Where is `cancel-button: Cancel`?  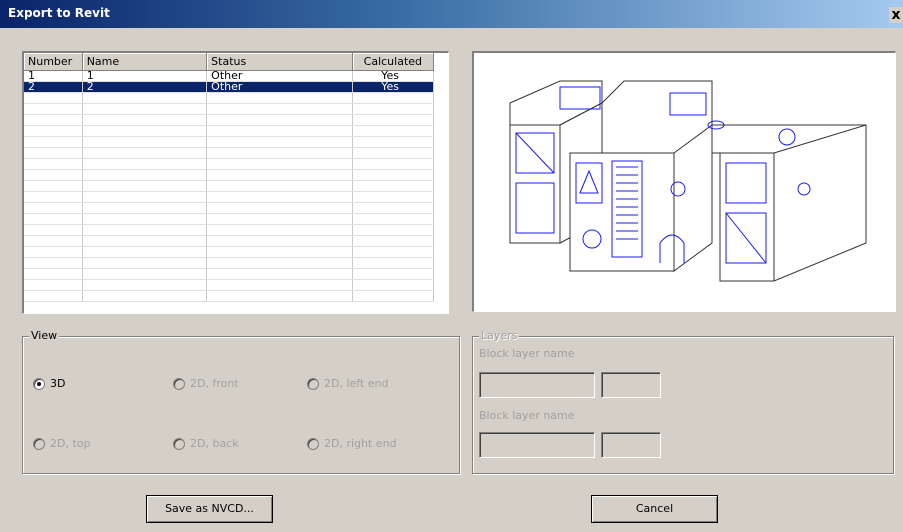 cancel-button: Cancel is located at coordinates (654, 509).